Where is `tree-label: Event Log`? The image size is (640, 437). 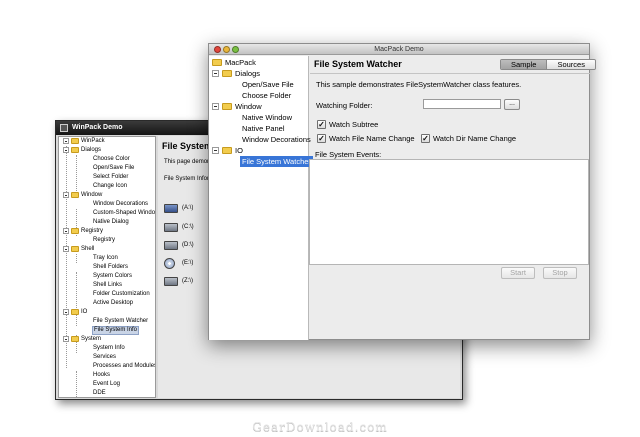
tree-label: Event Log is located at coordinates (107, 384).